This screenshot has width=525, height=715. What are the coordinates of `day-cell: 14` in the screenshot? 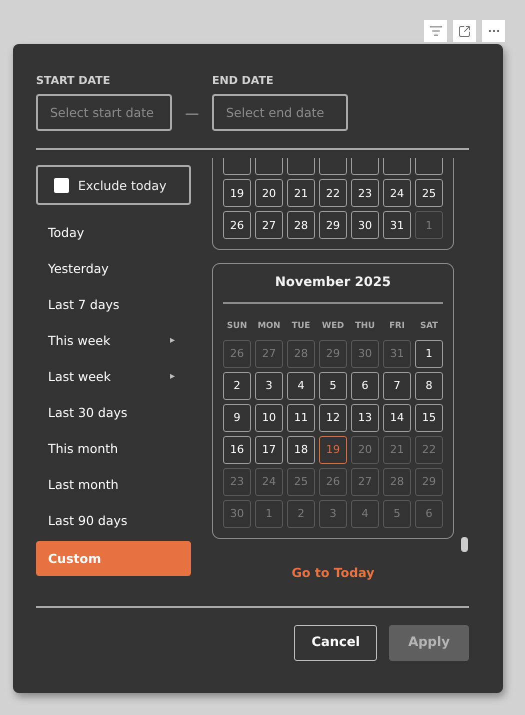 It's located at (397, 418).